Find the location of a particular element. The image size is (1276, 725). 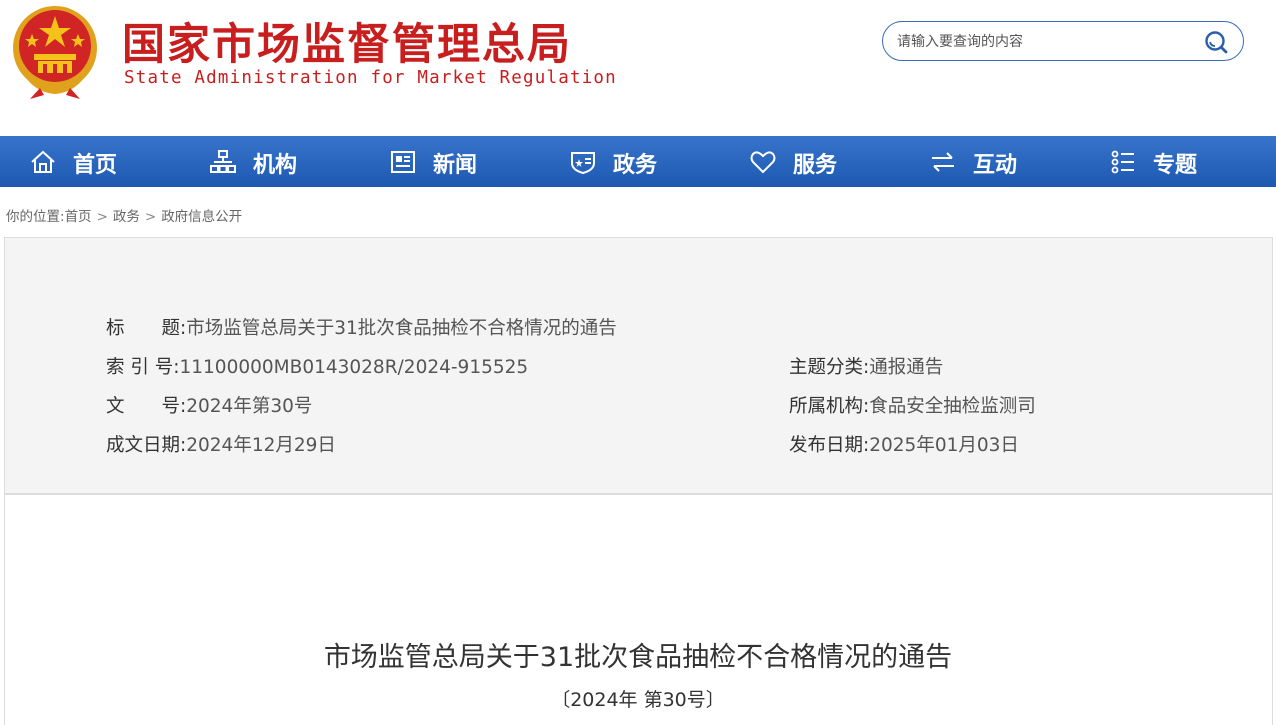

list-icon is located at coordinates (1122, 162).